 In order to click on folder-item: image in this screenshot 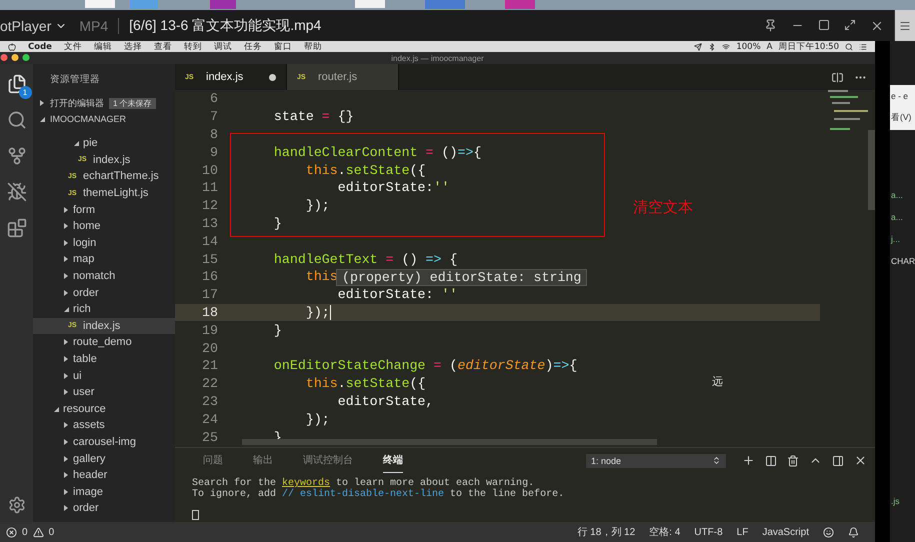, I will do `click(104, 491)`.